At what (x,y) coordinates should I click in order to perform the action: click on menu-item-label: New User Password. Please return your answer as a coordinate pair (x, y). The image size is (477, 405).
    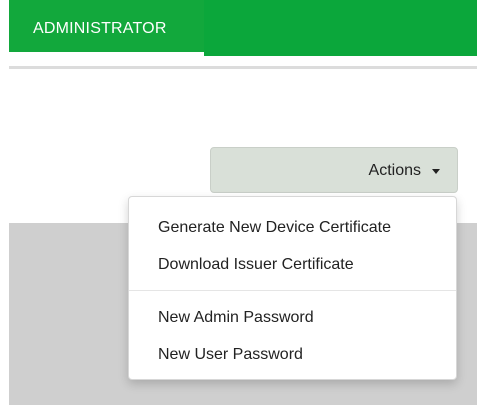
    Looking at the image, I should click on (230, 354).